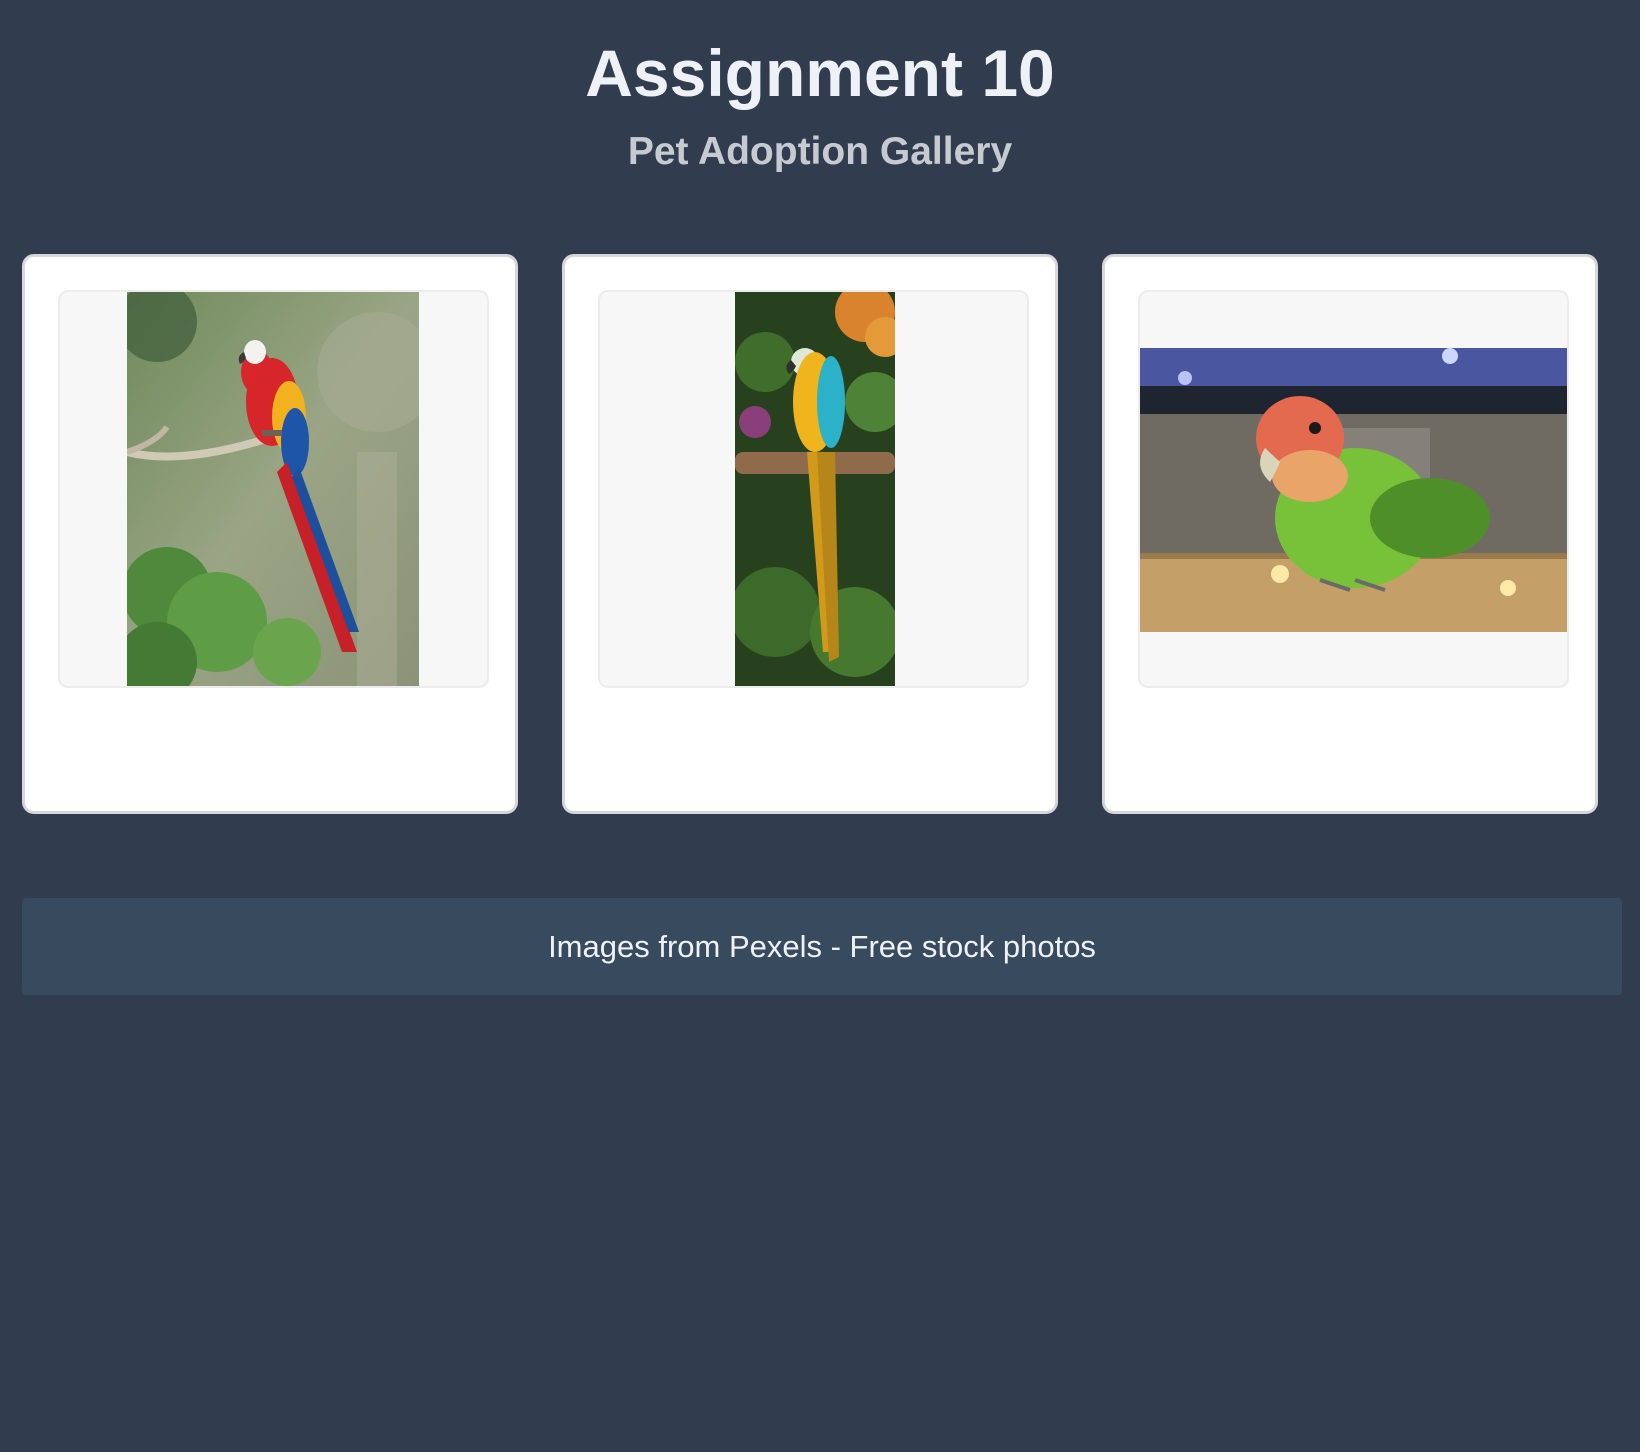  I want to click on footer: Images from Pexels - Free stock photos, so click(822, 946).